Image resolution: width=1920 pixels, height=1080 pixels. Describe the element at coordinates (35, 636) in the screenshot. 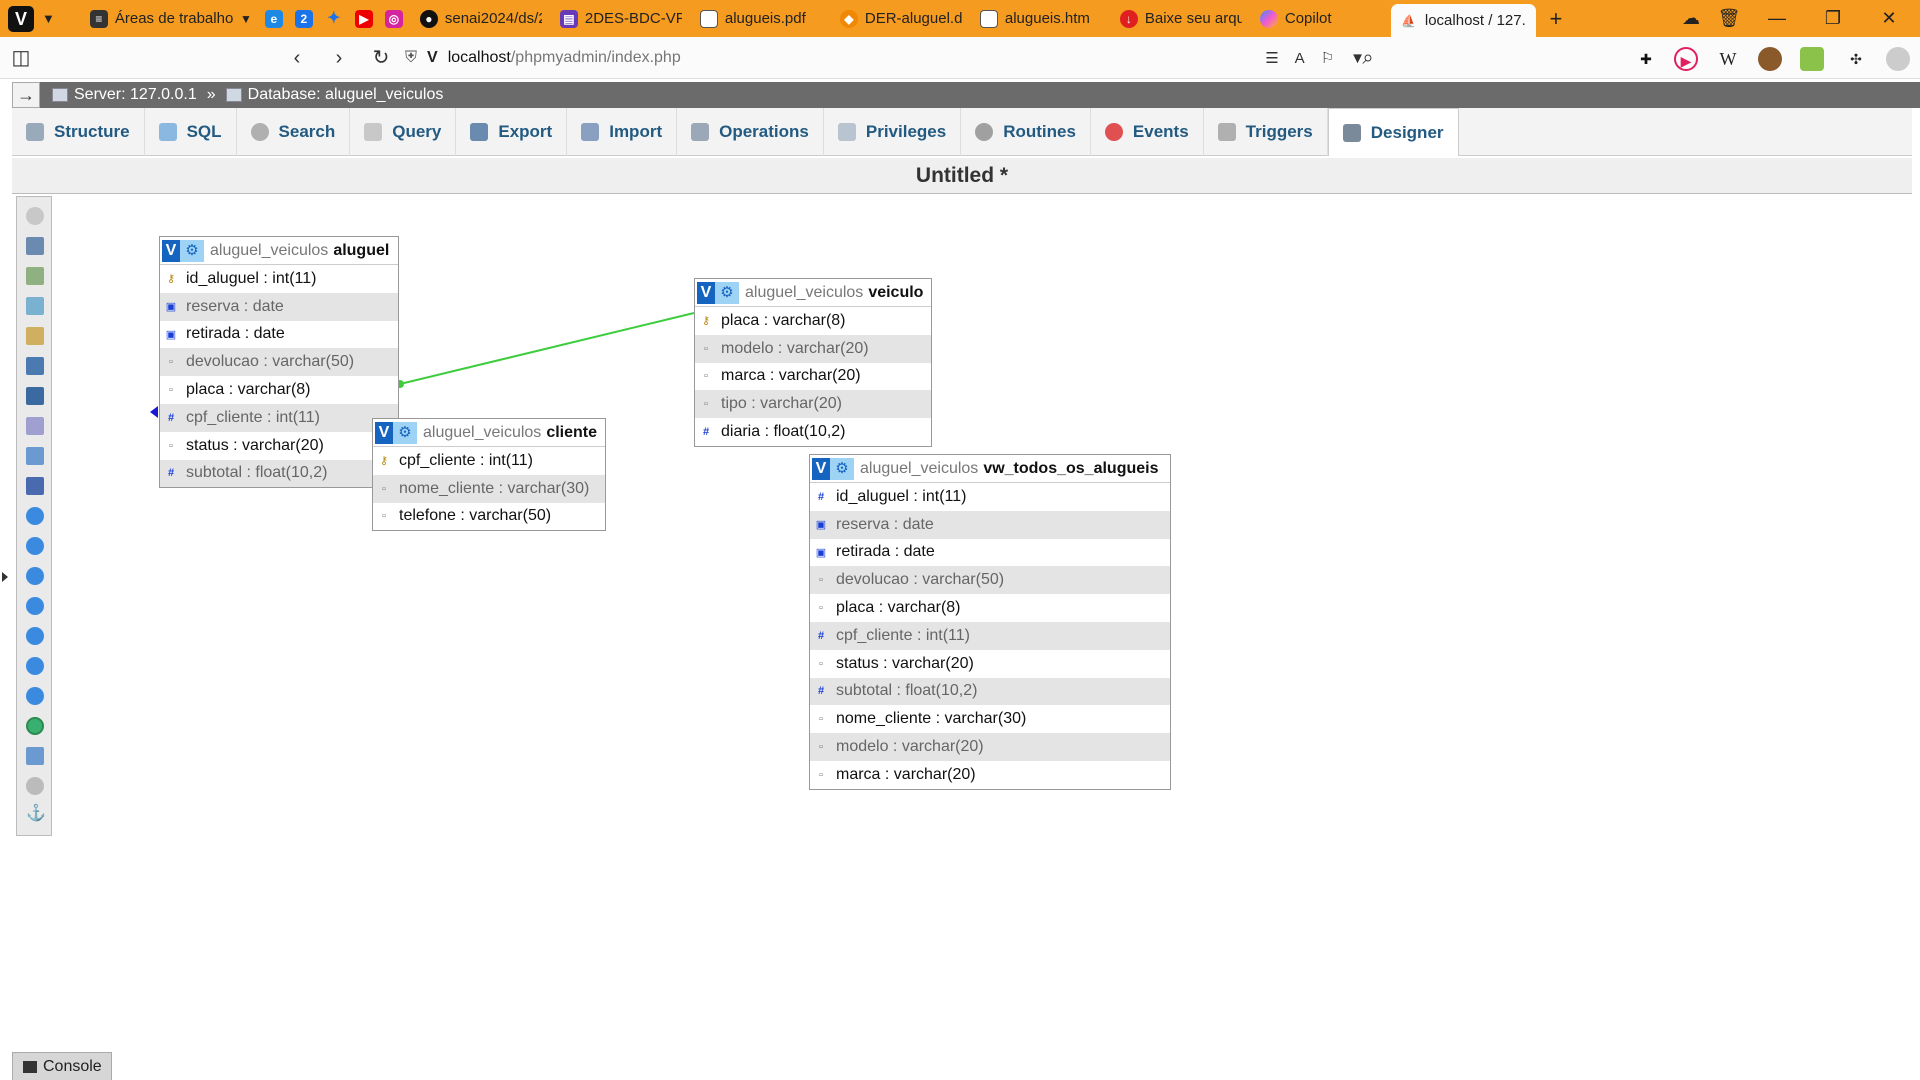

I see `small-big-icon` at that location.